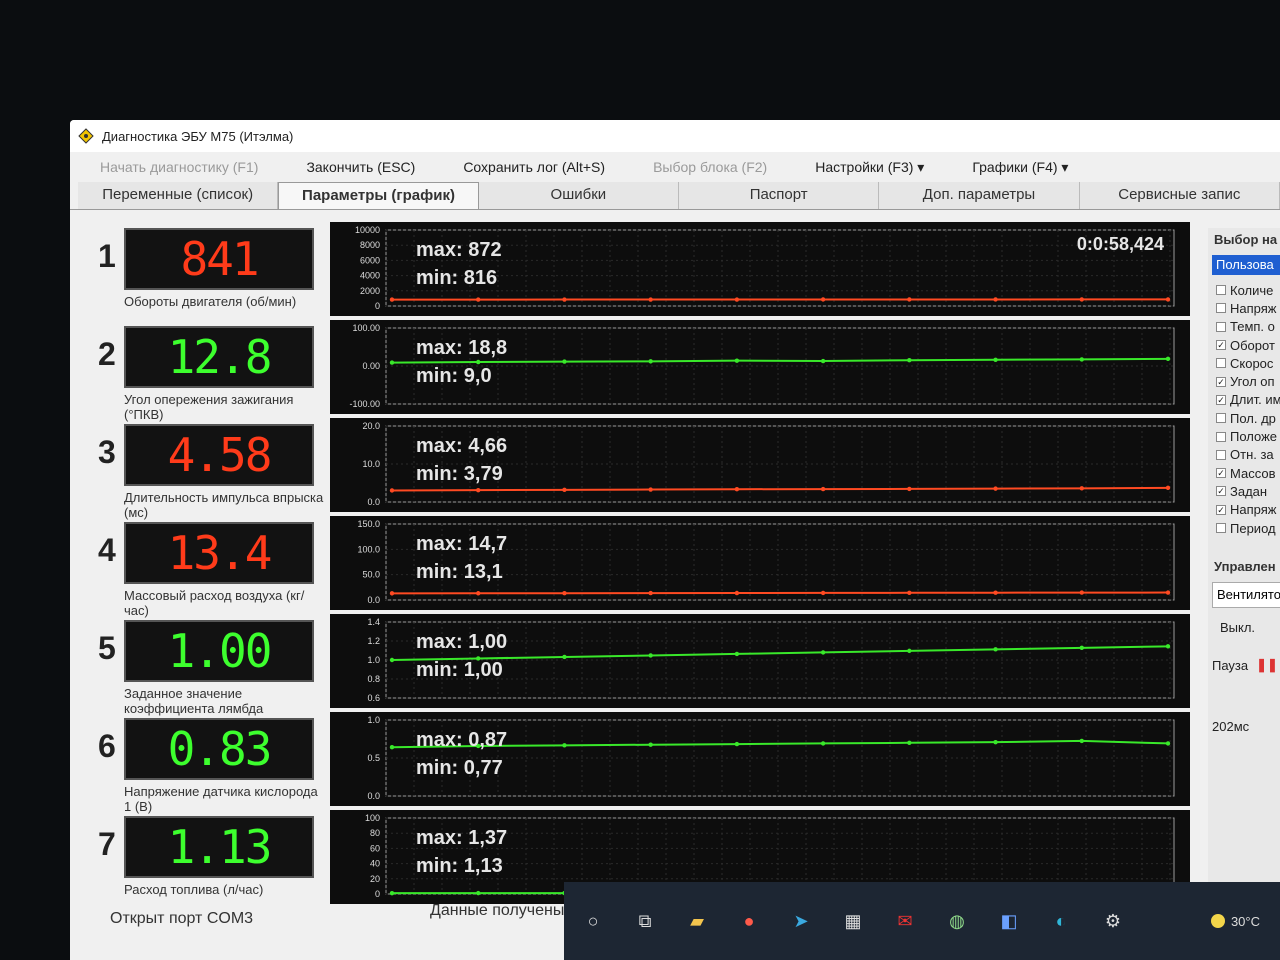 The height and width of the screenshot is (960, 1280). Describe the element at coordinates (107, 648) in the screenshot. I see `param-number: 5` at that location.